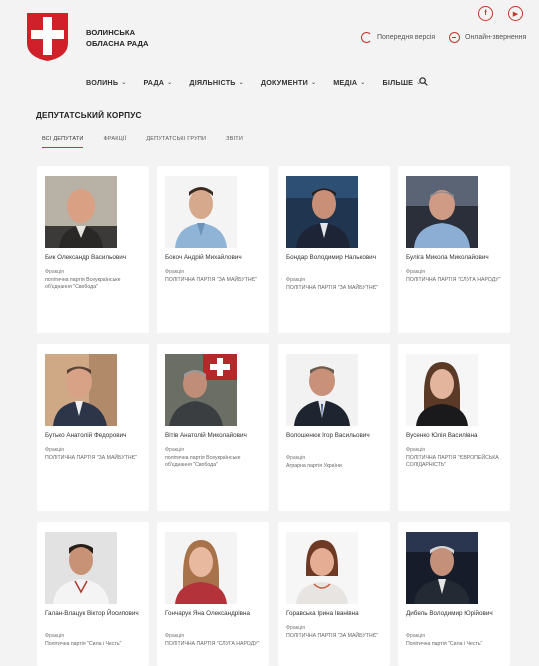  Describe the element at coordinates (336, 435) in the screenshot. I see `deputy-name: Волошенюк Ігор Васильович` at that location.